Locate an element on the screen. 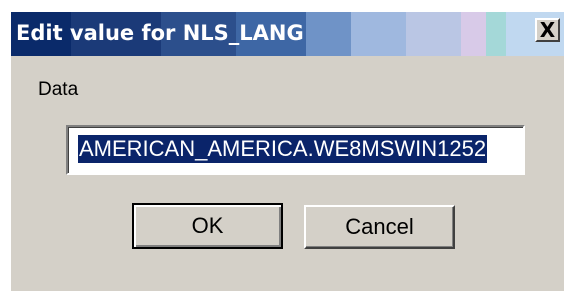  data-value-input: AMERICAN_AMERICA.WE8MSWIN1252 is located at coordinates (295, 150).